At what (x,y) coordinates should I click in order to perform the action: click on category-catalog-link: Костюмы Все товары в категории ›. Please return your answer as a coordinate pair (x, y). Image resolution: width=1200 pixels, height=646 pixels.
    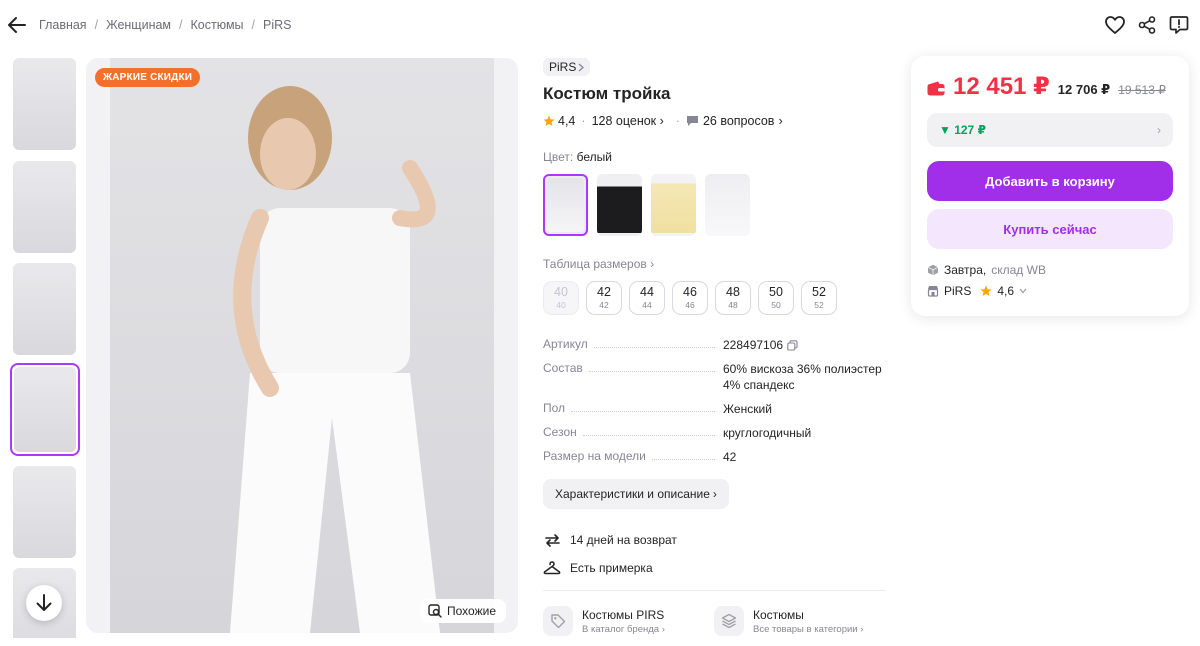
    Looking at the image, I should click on (799, 621).